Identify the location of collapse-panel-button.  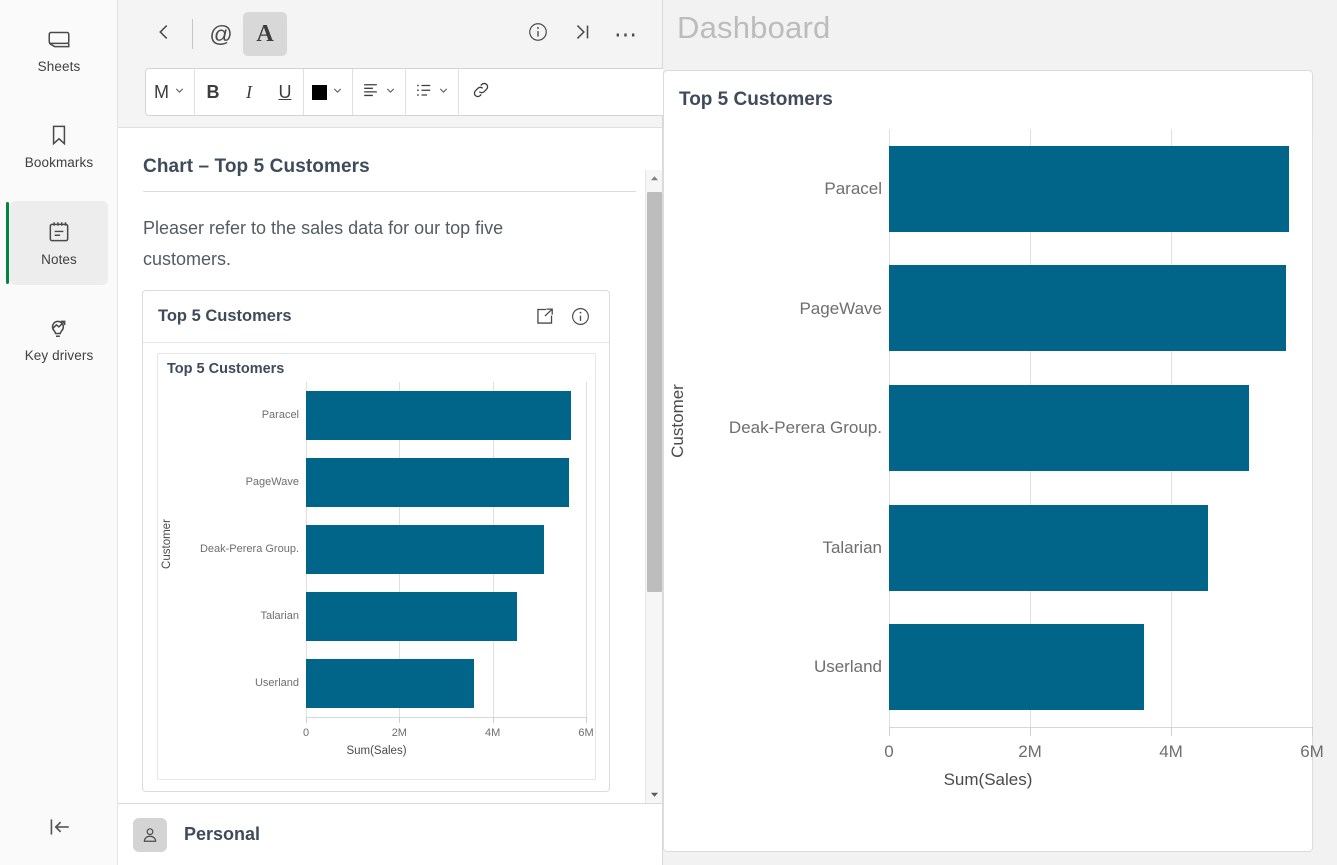
(59, 829).